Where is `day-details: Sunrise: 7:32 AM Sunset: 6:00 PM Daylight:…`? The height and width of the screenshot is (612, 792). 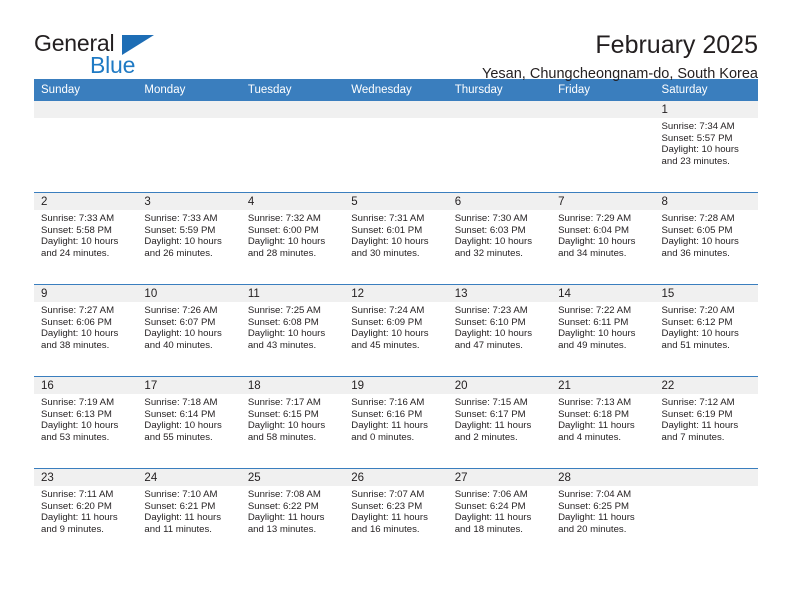
day-details: Sunrise: 7:32 AM Sunset: 6:00 PM Daylight:… is located at coordinates (292, 234).